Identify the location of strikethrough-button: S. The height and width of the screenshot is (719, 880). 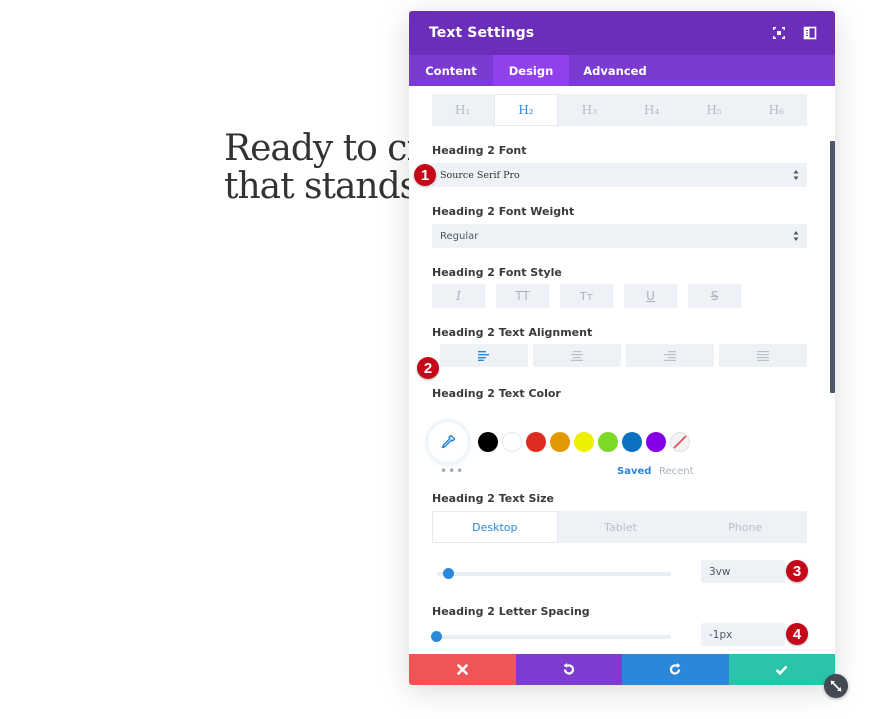
(714, 296).